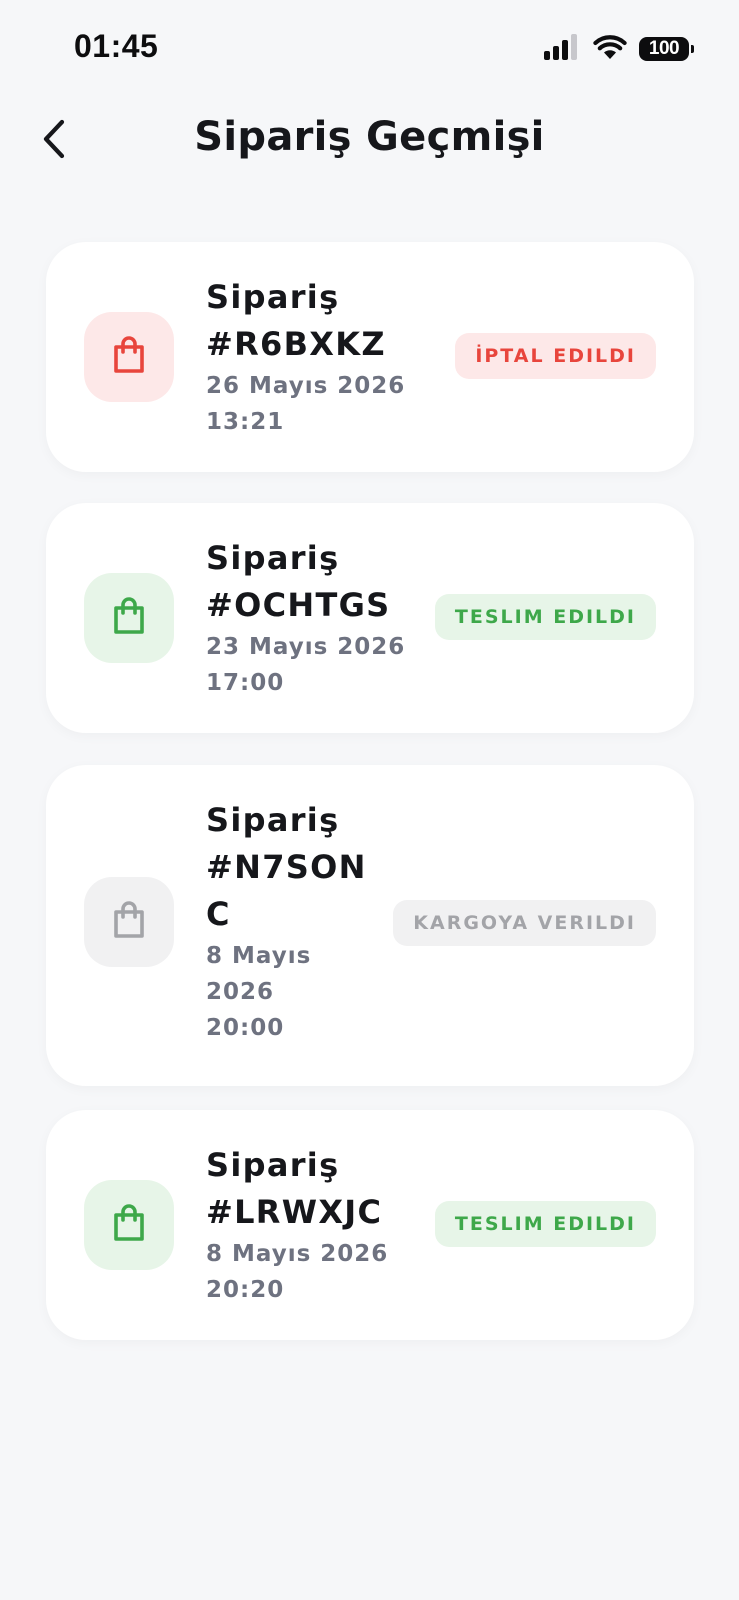 The width and height of the screenshot is (739, 1600). Describe the element at coordinates (562, 49) in the screenshot. I see `cellular-signal-icon` at that location.